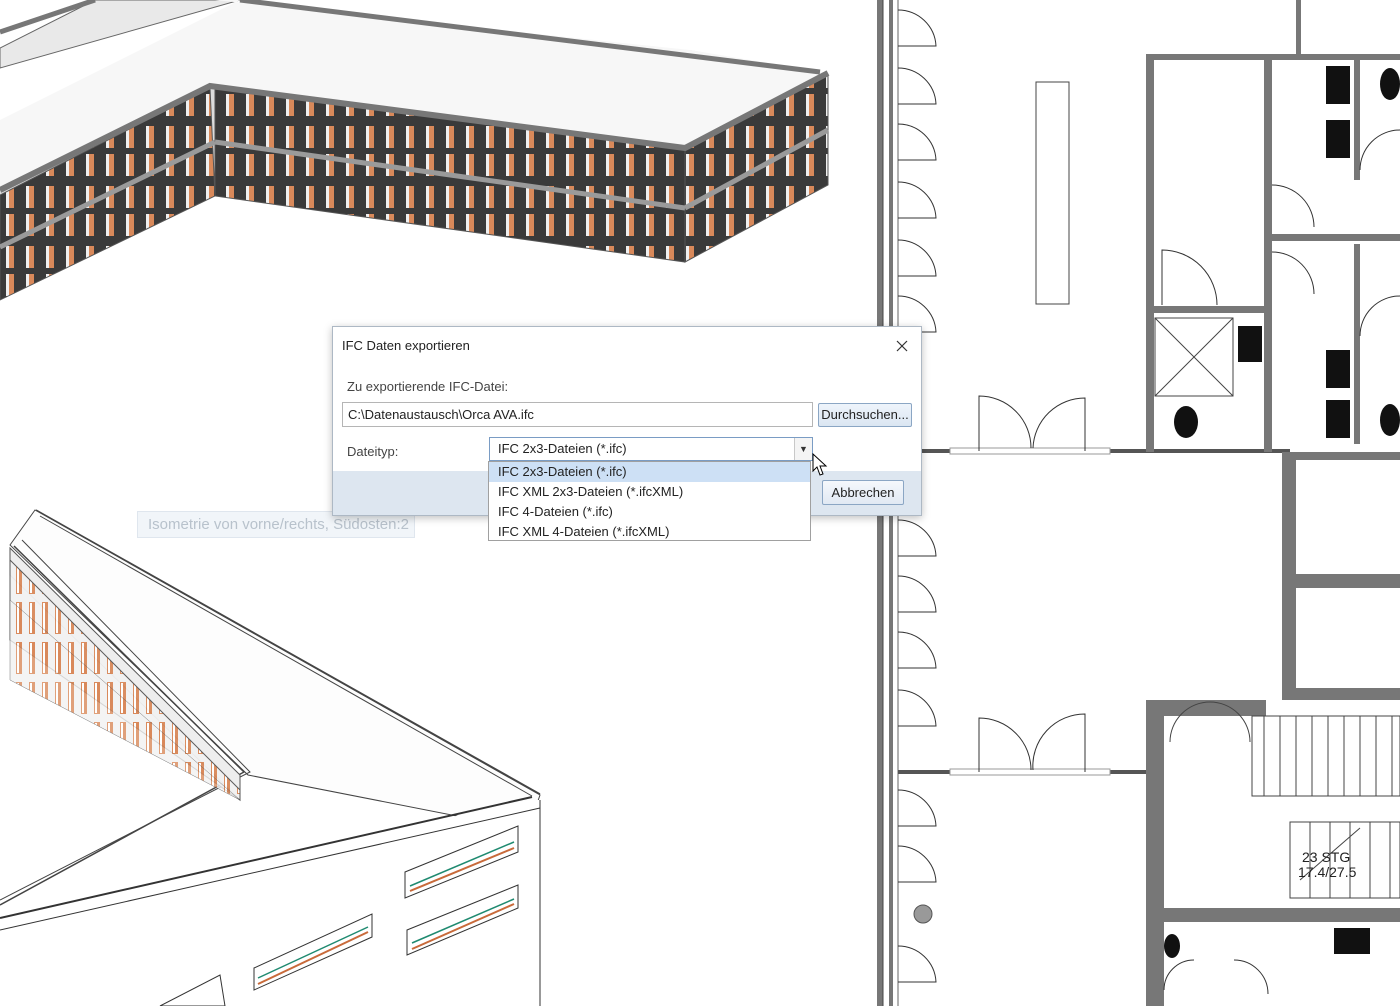  What do you see at coordinates (649, 512) in the screenshot?
I see `file-type-option: IFC 4-Dateien (*.ifc)` at bounding box center [649, 512].